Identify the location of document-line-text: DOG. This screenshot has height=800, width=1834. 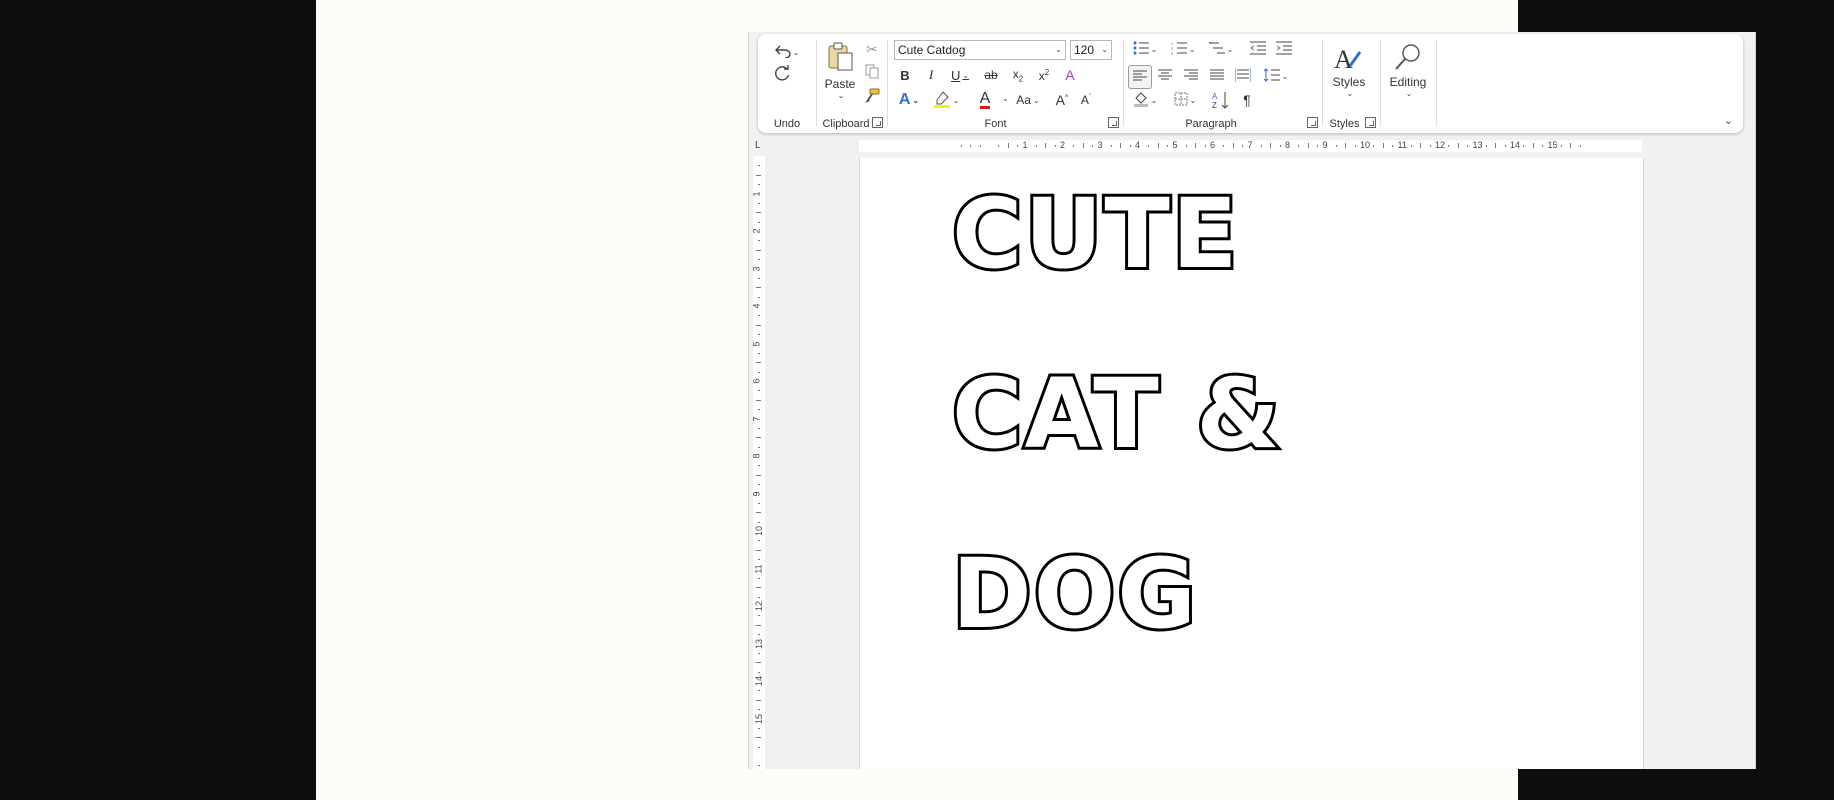
(1074, 594).